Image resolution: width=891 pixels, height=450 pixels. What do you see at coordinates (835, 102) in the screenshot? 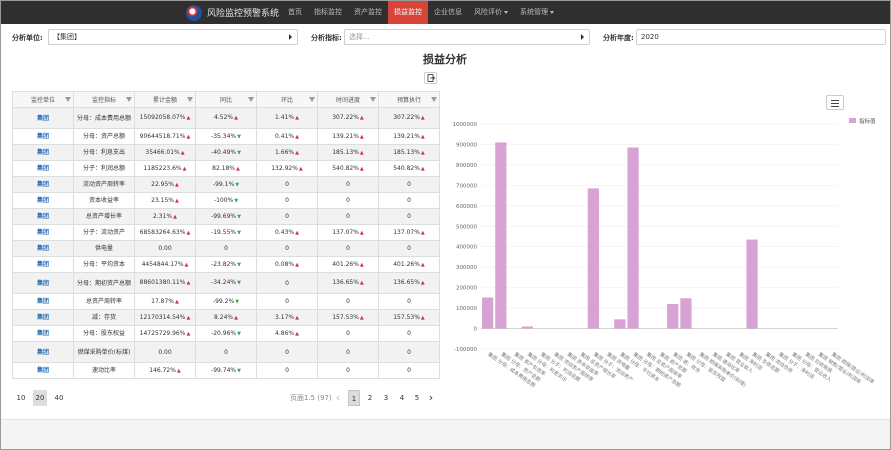
I see `chart-menu-button` at bounding box center [835, 102].